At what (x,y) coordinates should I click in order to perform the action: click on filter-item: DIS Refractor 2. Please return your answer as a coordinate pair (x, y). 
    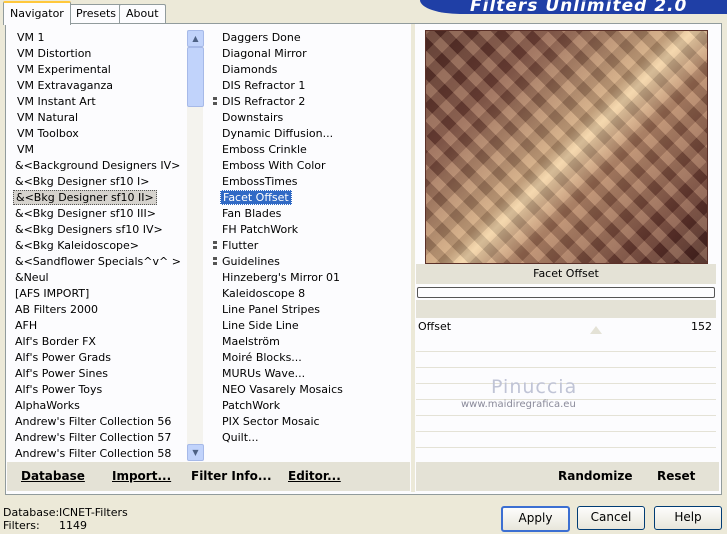
    Looking at the image, I should click on (314, 102).